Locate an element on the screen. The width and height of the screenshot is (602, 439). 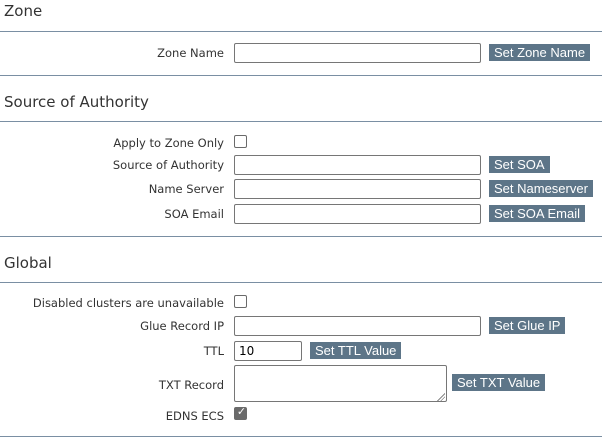
set-glue-ip-button: Set Glue IP is located at coordinates (527, 325).